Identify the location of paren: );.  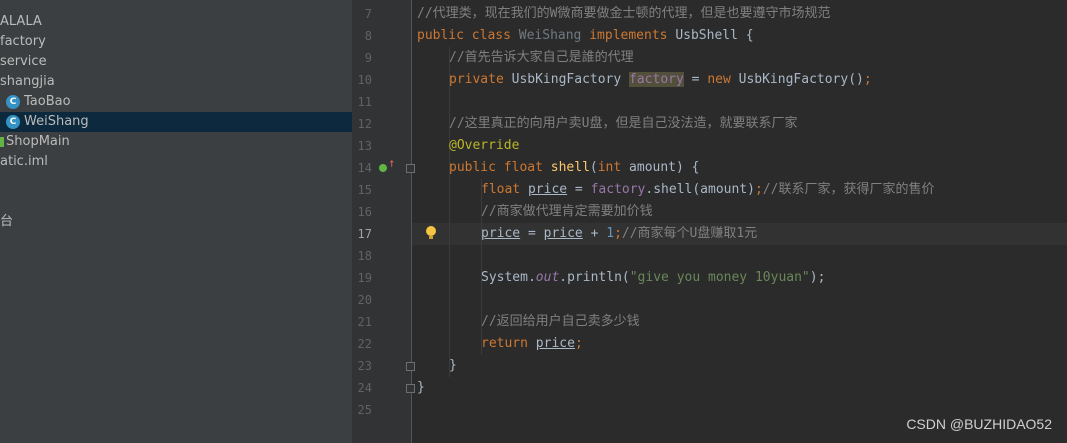
(817, 277).